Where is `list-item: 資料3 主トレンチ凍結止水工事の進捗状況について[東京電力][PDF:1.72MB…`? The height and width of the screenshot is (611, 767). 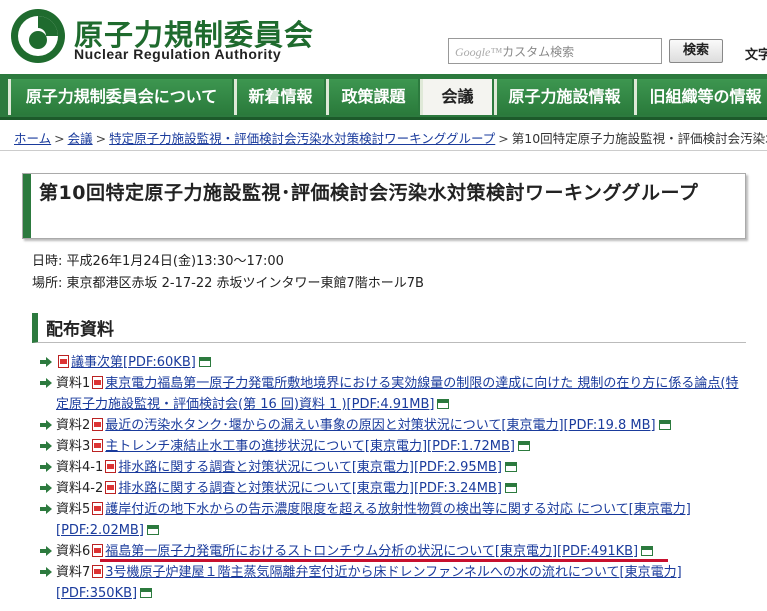 list-item: 資料3 主トレンチ凍結止水工事の進捗状況について[東京電力][PDF:1.72MB… is located at coordinates (395, 446).